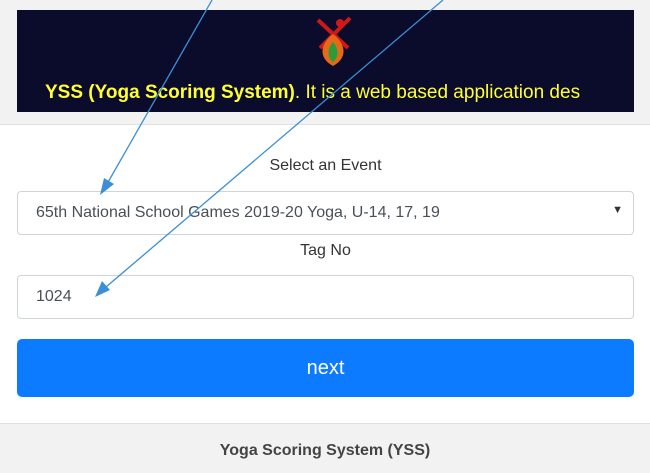 Image resolution: width=650 pixels, height=473 pixels. What do you see at coordinates (325, 368) in the screenshot?
I see `next-button: next` at bounding box center [325, 368].